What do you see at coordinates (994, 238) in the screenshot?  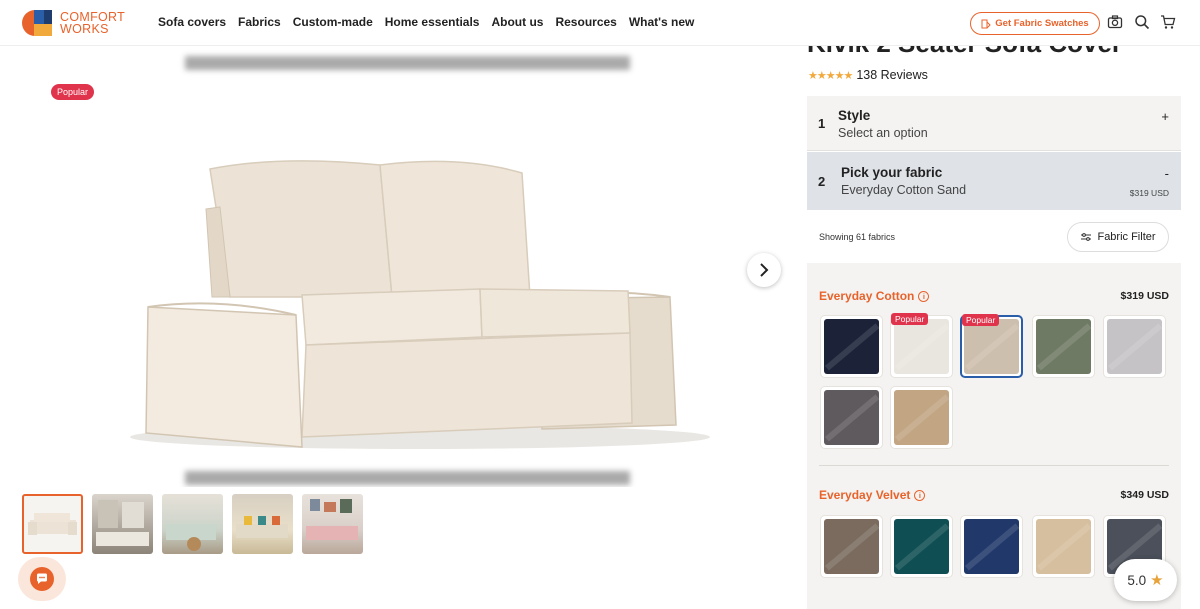 I see `fabric-filter-row: Showing 61 fabrics Fabric Filter` at bounding box center [994, 238].